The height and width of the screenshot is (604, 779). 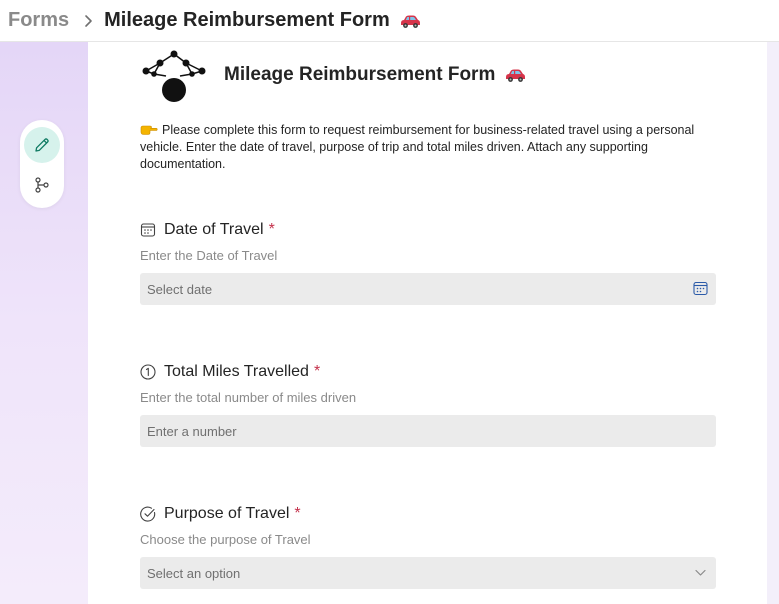 What do you see at coordinates (209, 255) in the screenshot?
I see `question-subtitle: Enter the Date of Travel` at bounding box center [209, 255].